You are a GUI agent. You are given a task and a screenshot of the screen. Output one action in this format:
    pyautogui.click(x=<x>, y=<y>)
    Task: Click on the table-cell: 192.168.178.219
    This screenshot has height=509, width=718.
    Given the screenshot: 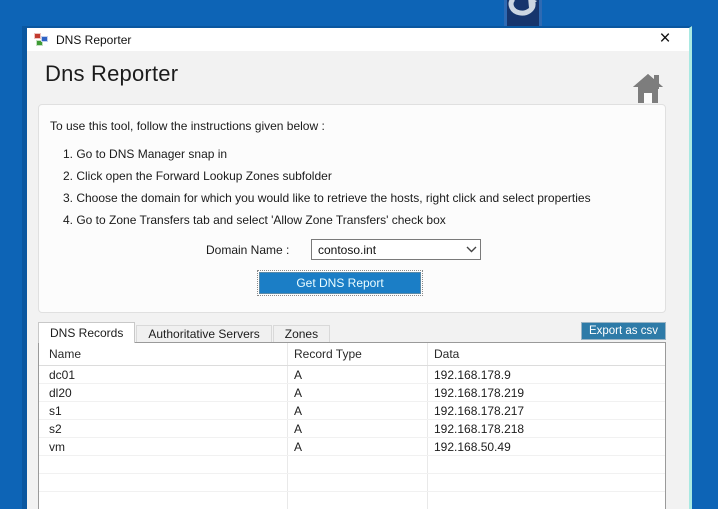 What is the action you would take?
    pyautogui.click(x=479, y=392)
    